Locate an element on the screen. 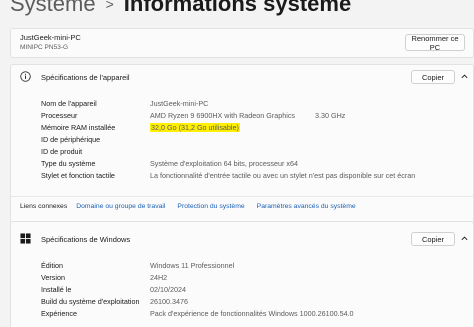 This screenshot has width=474, height=327. spec-row-device-name: Nom de l'appareil JustGeek-mini-PC is located at coordinates (228, 103).